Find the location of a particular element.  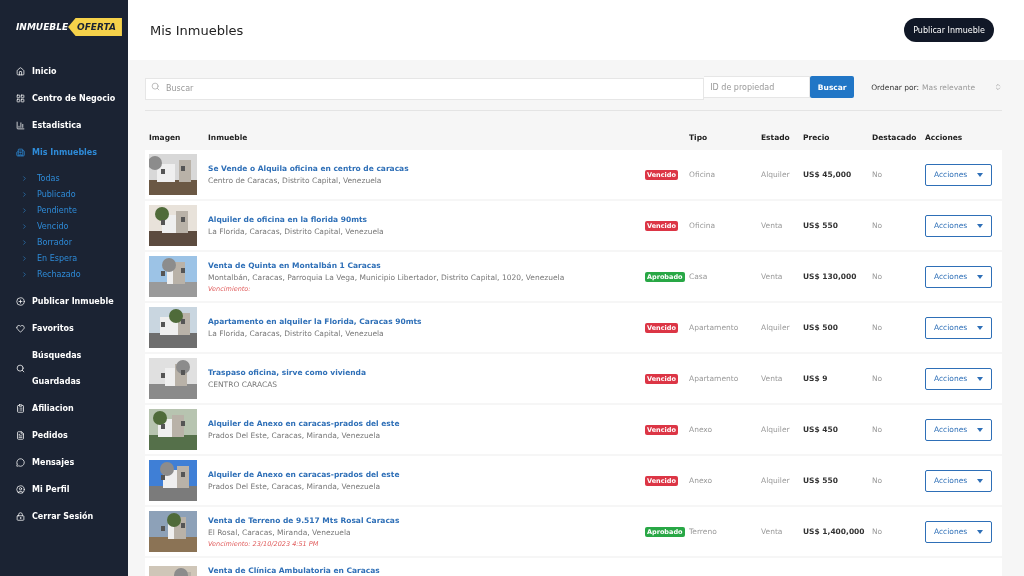

sidebar-item: Estadistica is located at coordinates (72, 125).